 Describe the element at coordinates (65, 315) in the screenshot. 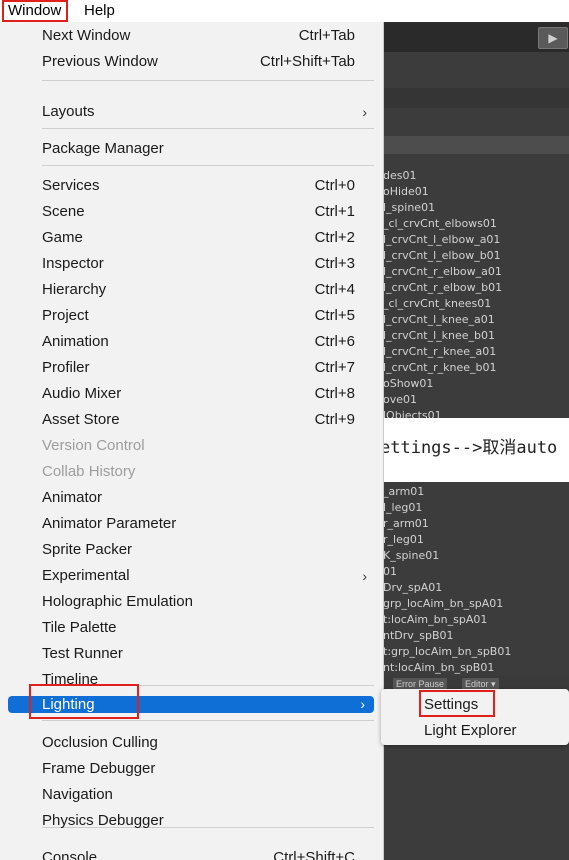

I see `menu-item-label: Project` at that location.